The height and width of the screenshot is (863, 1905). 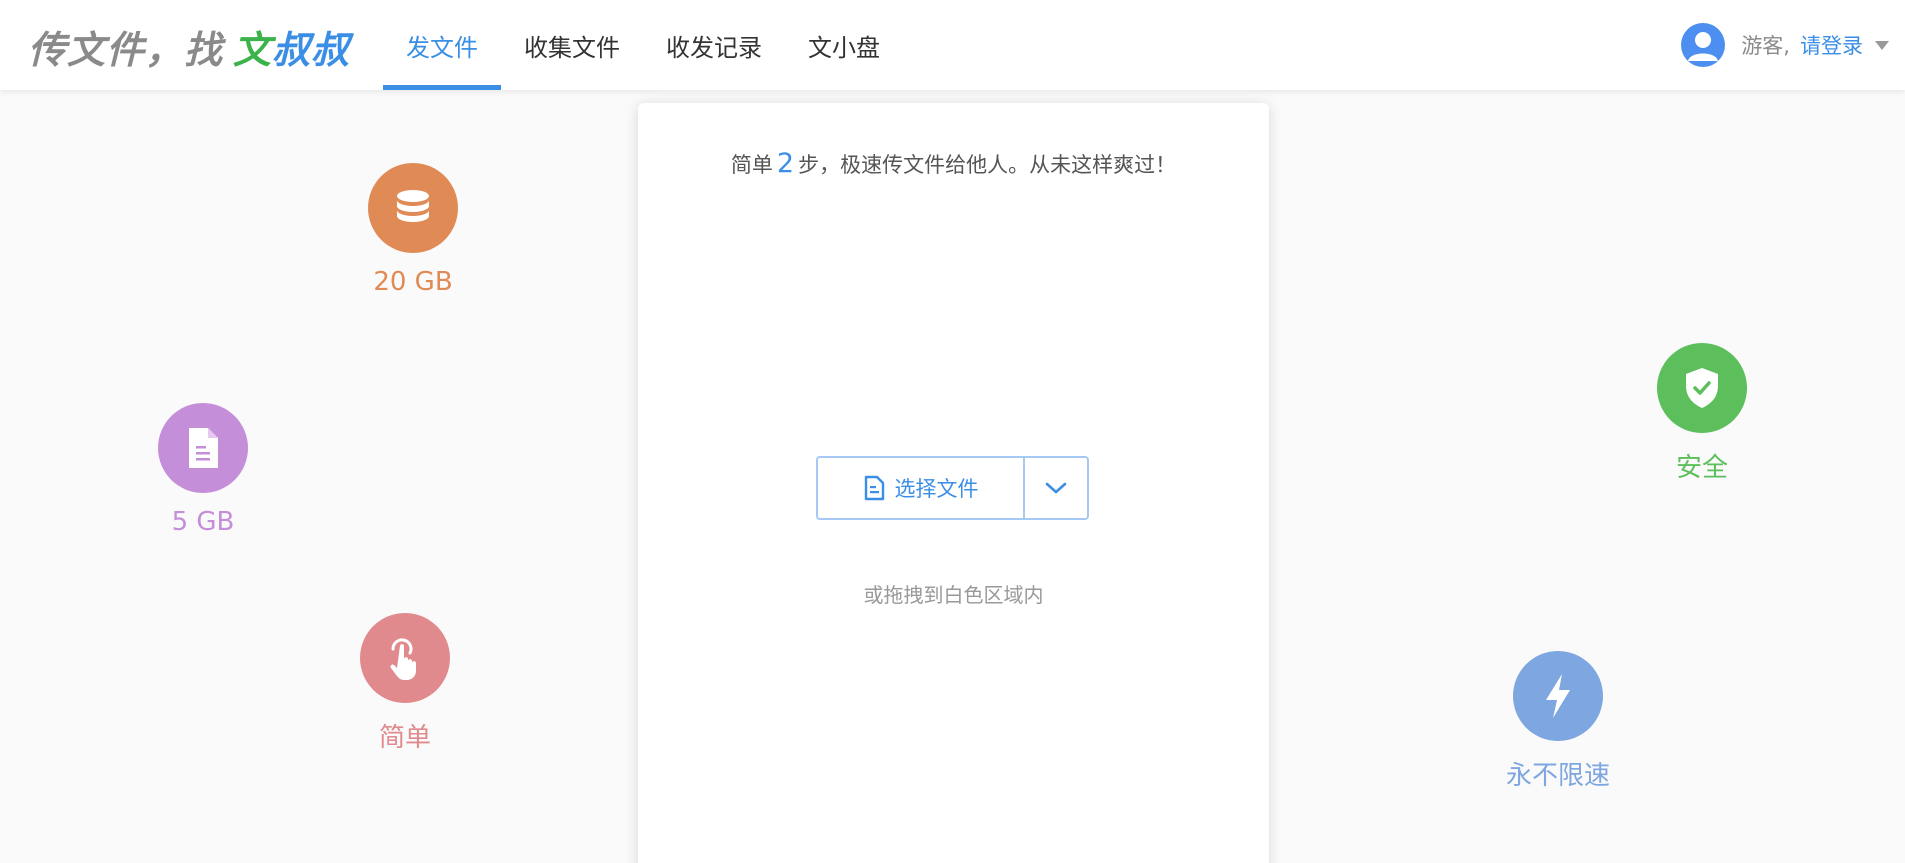 What do you see at coordinates (442, 45) in the screenshot?
I see `nav-send-files: 发文件` at bounding box center [442, 45].